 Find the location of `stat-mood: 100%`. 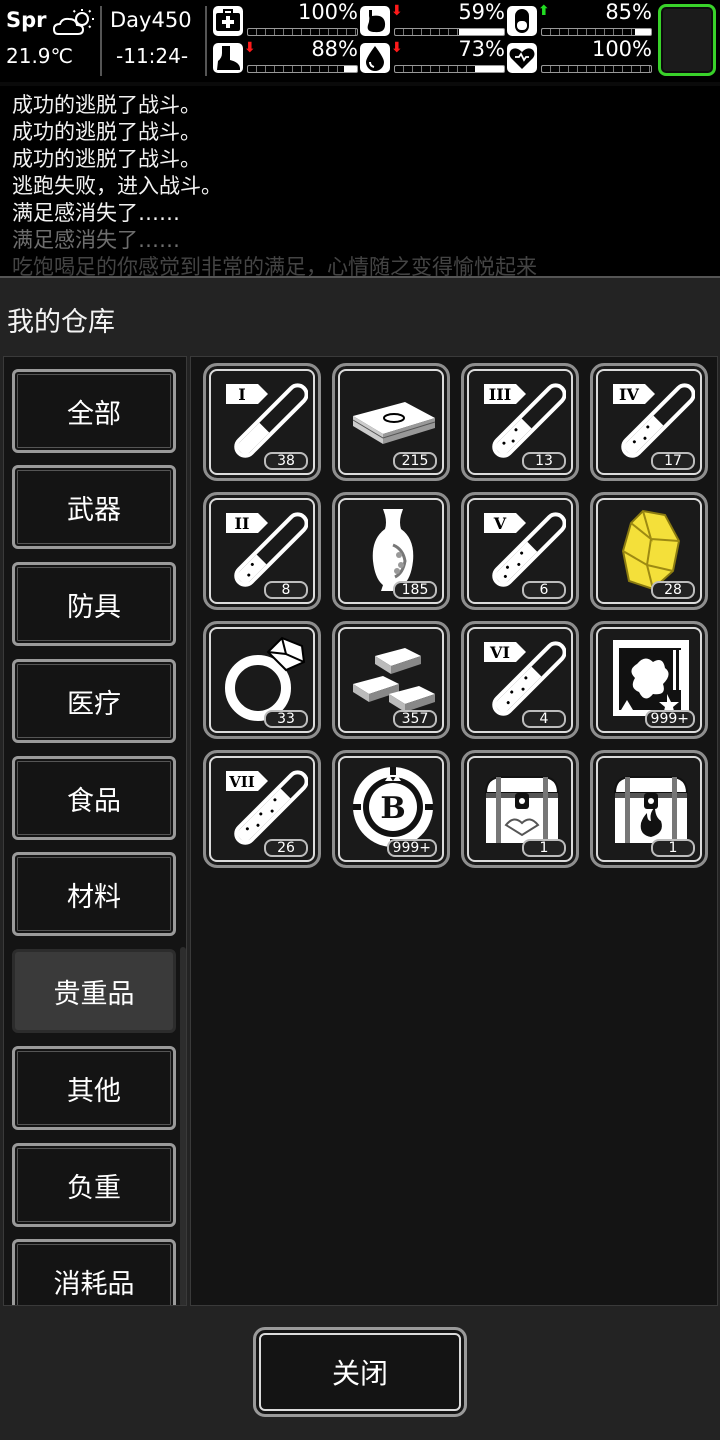

stat-mood: 100% is located at coordinates (579, 56).